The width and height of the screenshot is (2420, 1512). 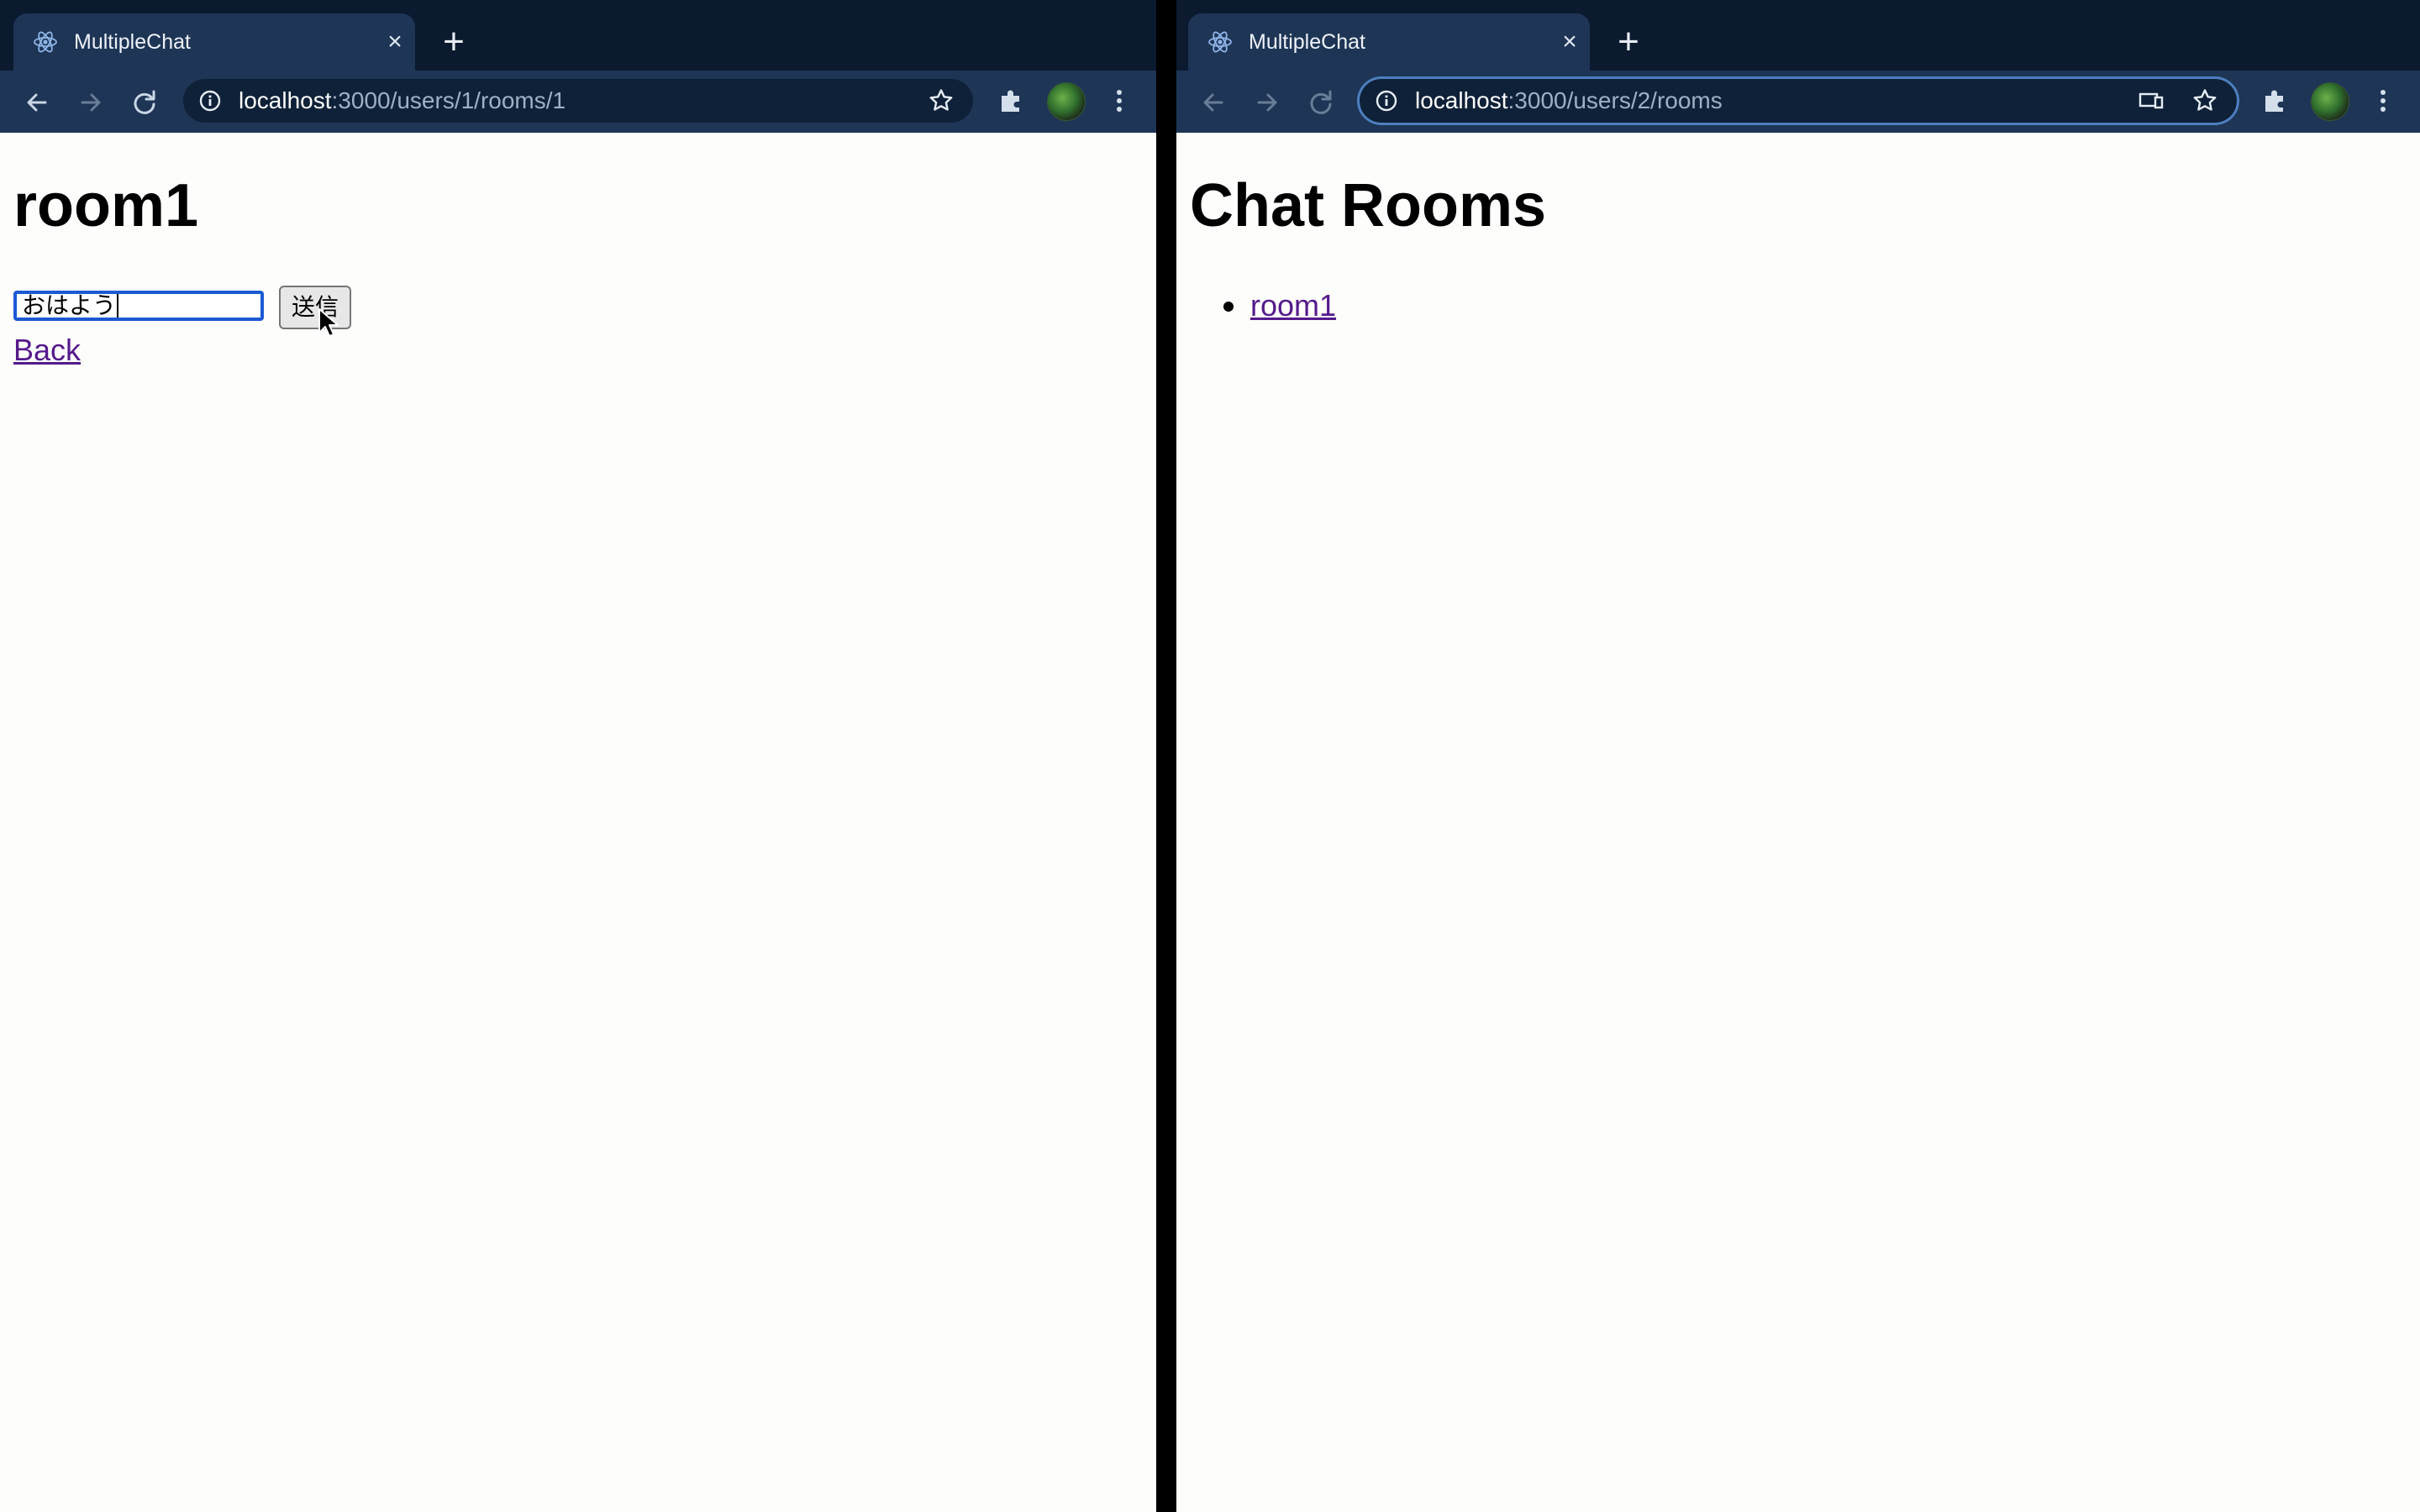 What do you see at coordinates (1228, 307) in the screenshot?
I see `list-bullet` at bounding box center [1228, 307].